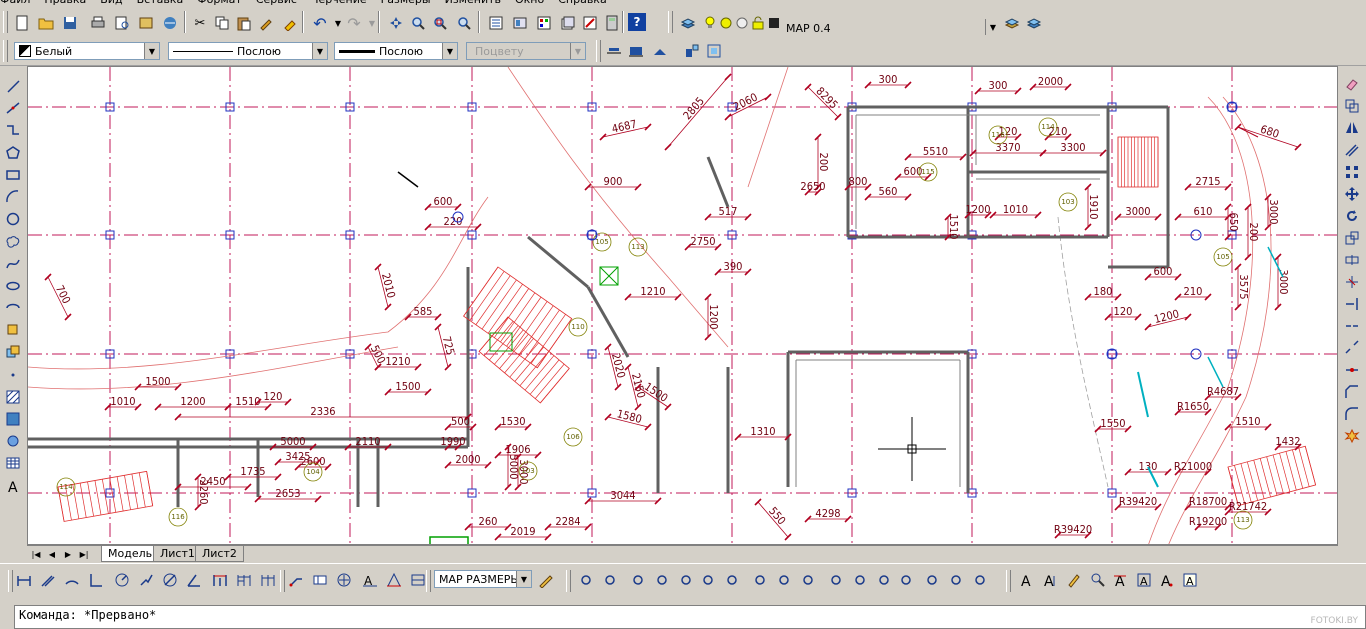 This screenshot has width=1366, height=629. I want to click on aligned-dim-icon, so click(48, 580).